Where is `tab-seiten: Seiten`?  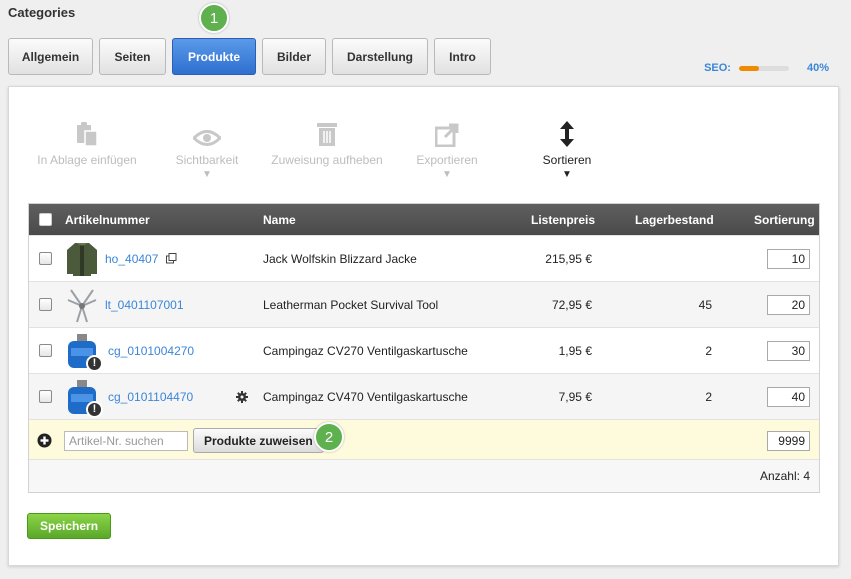 tab-seiten: Seiten is located at coordinates (132, 56).